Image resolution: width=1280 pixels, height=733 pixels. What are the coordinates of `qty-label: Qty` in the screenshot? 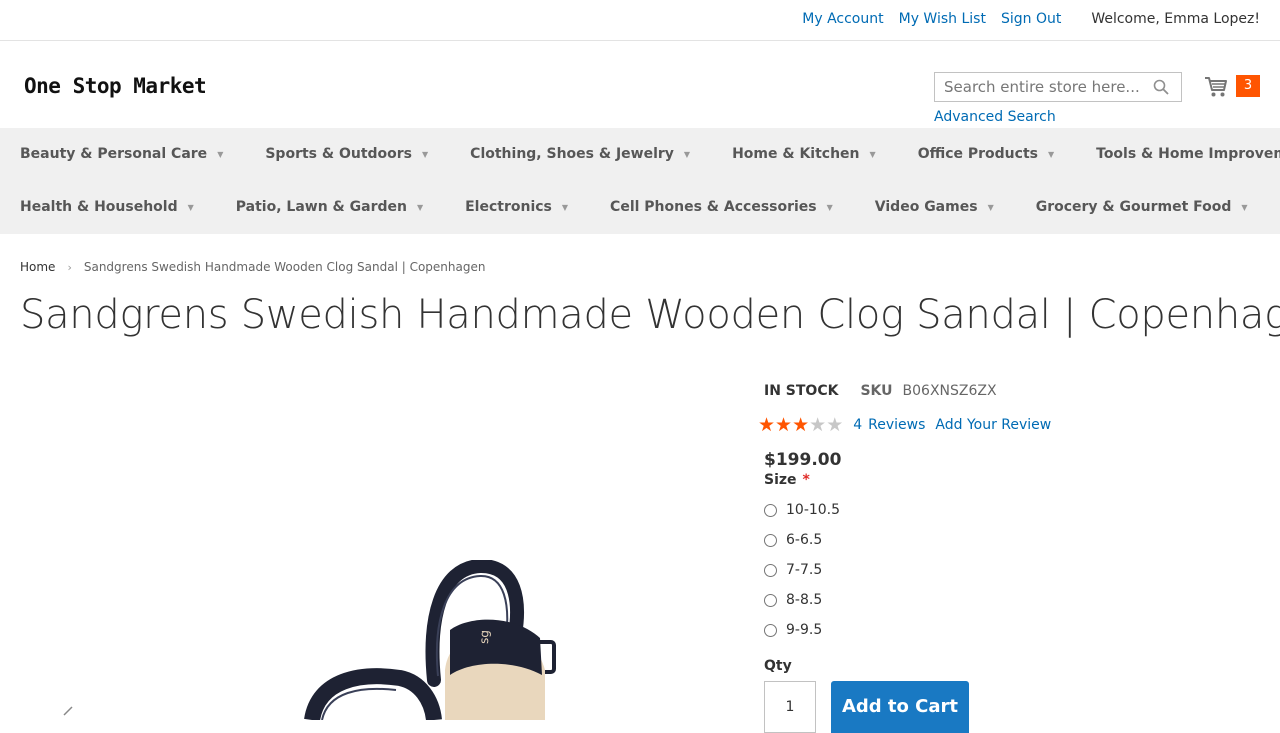 It's located at (778, 666).